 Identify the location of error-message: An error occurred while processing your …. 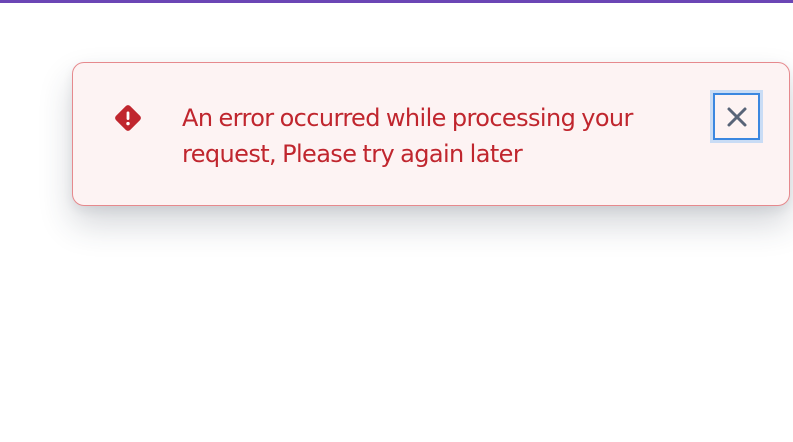
(407, 136).